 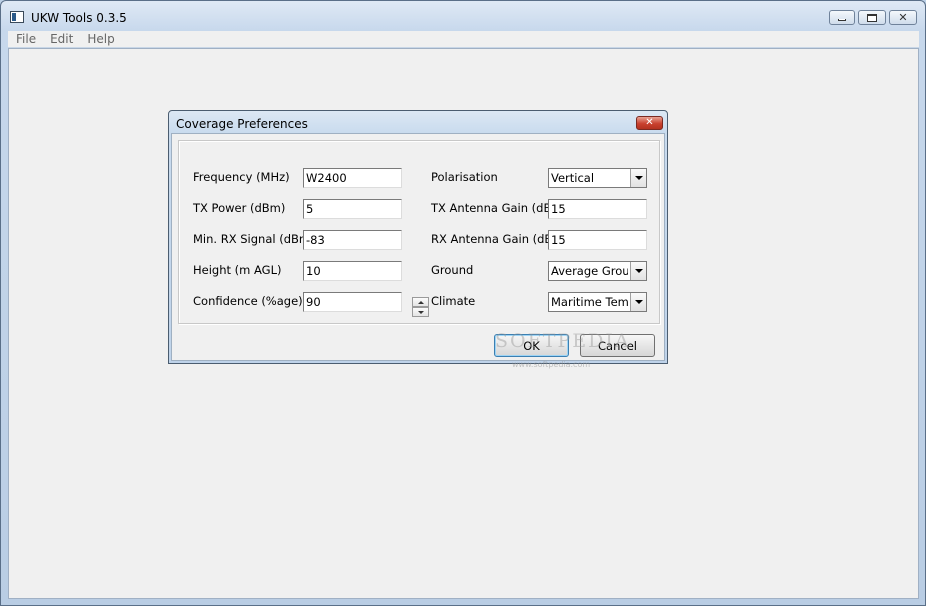 I want to click on minimize-button, so click(x=842, y=17).